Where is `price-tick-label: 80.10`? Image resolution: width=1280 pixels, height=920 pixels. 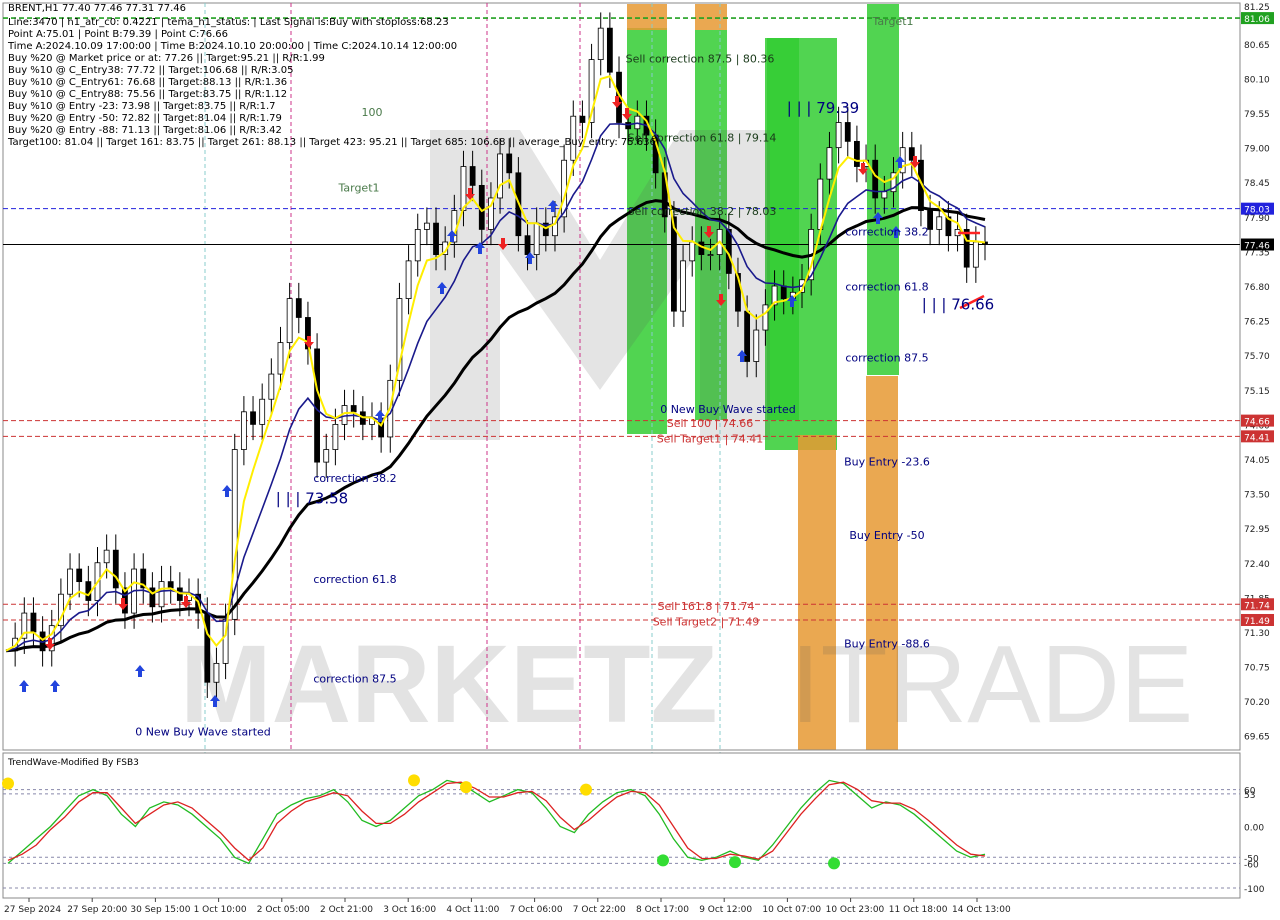 price-tick-label: 80.10 is located at coordinates (1257, 80).